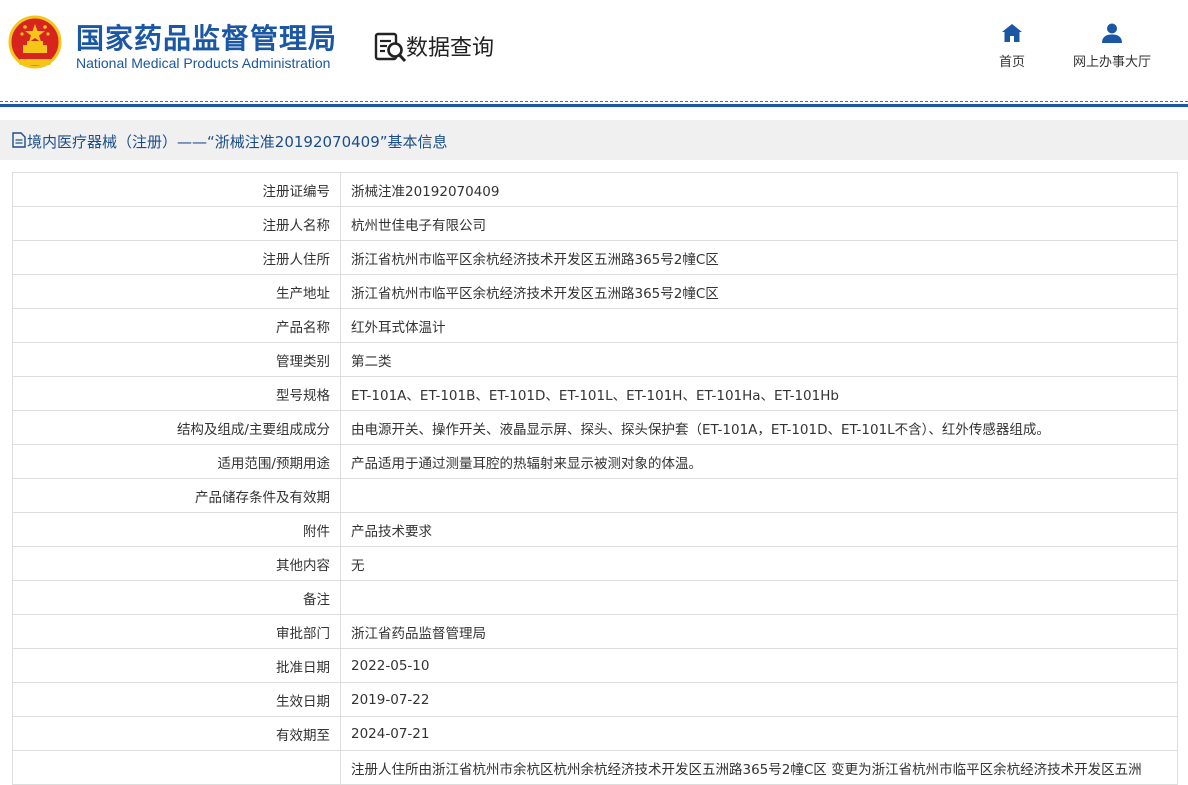  What do you see at coordinates (176, 563) in the screenshot?
I see `field-label: 其他内容` at bounding box center [176, 563].